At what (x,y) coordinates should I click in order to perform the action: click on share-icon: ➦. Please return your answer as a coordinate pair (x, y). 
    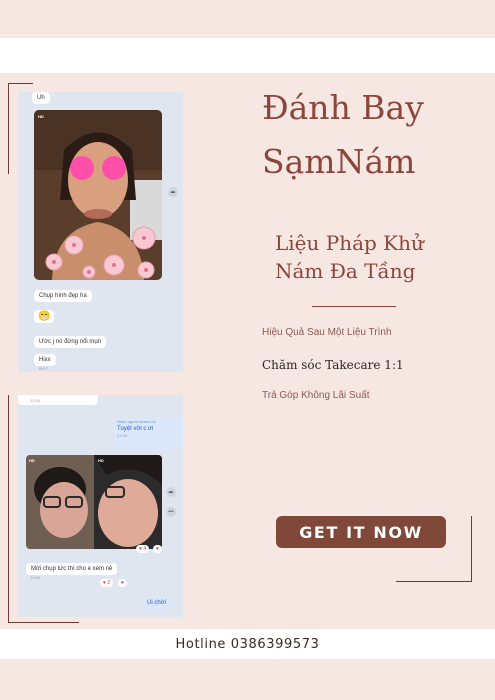
    Looking at the image, I should click on (173, 192).